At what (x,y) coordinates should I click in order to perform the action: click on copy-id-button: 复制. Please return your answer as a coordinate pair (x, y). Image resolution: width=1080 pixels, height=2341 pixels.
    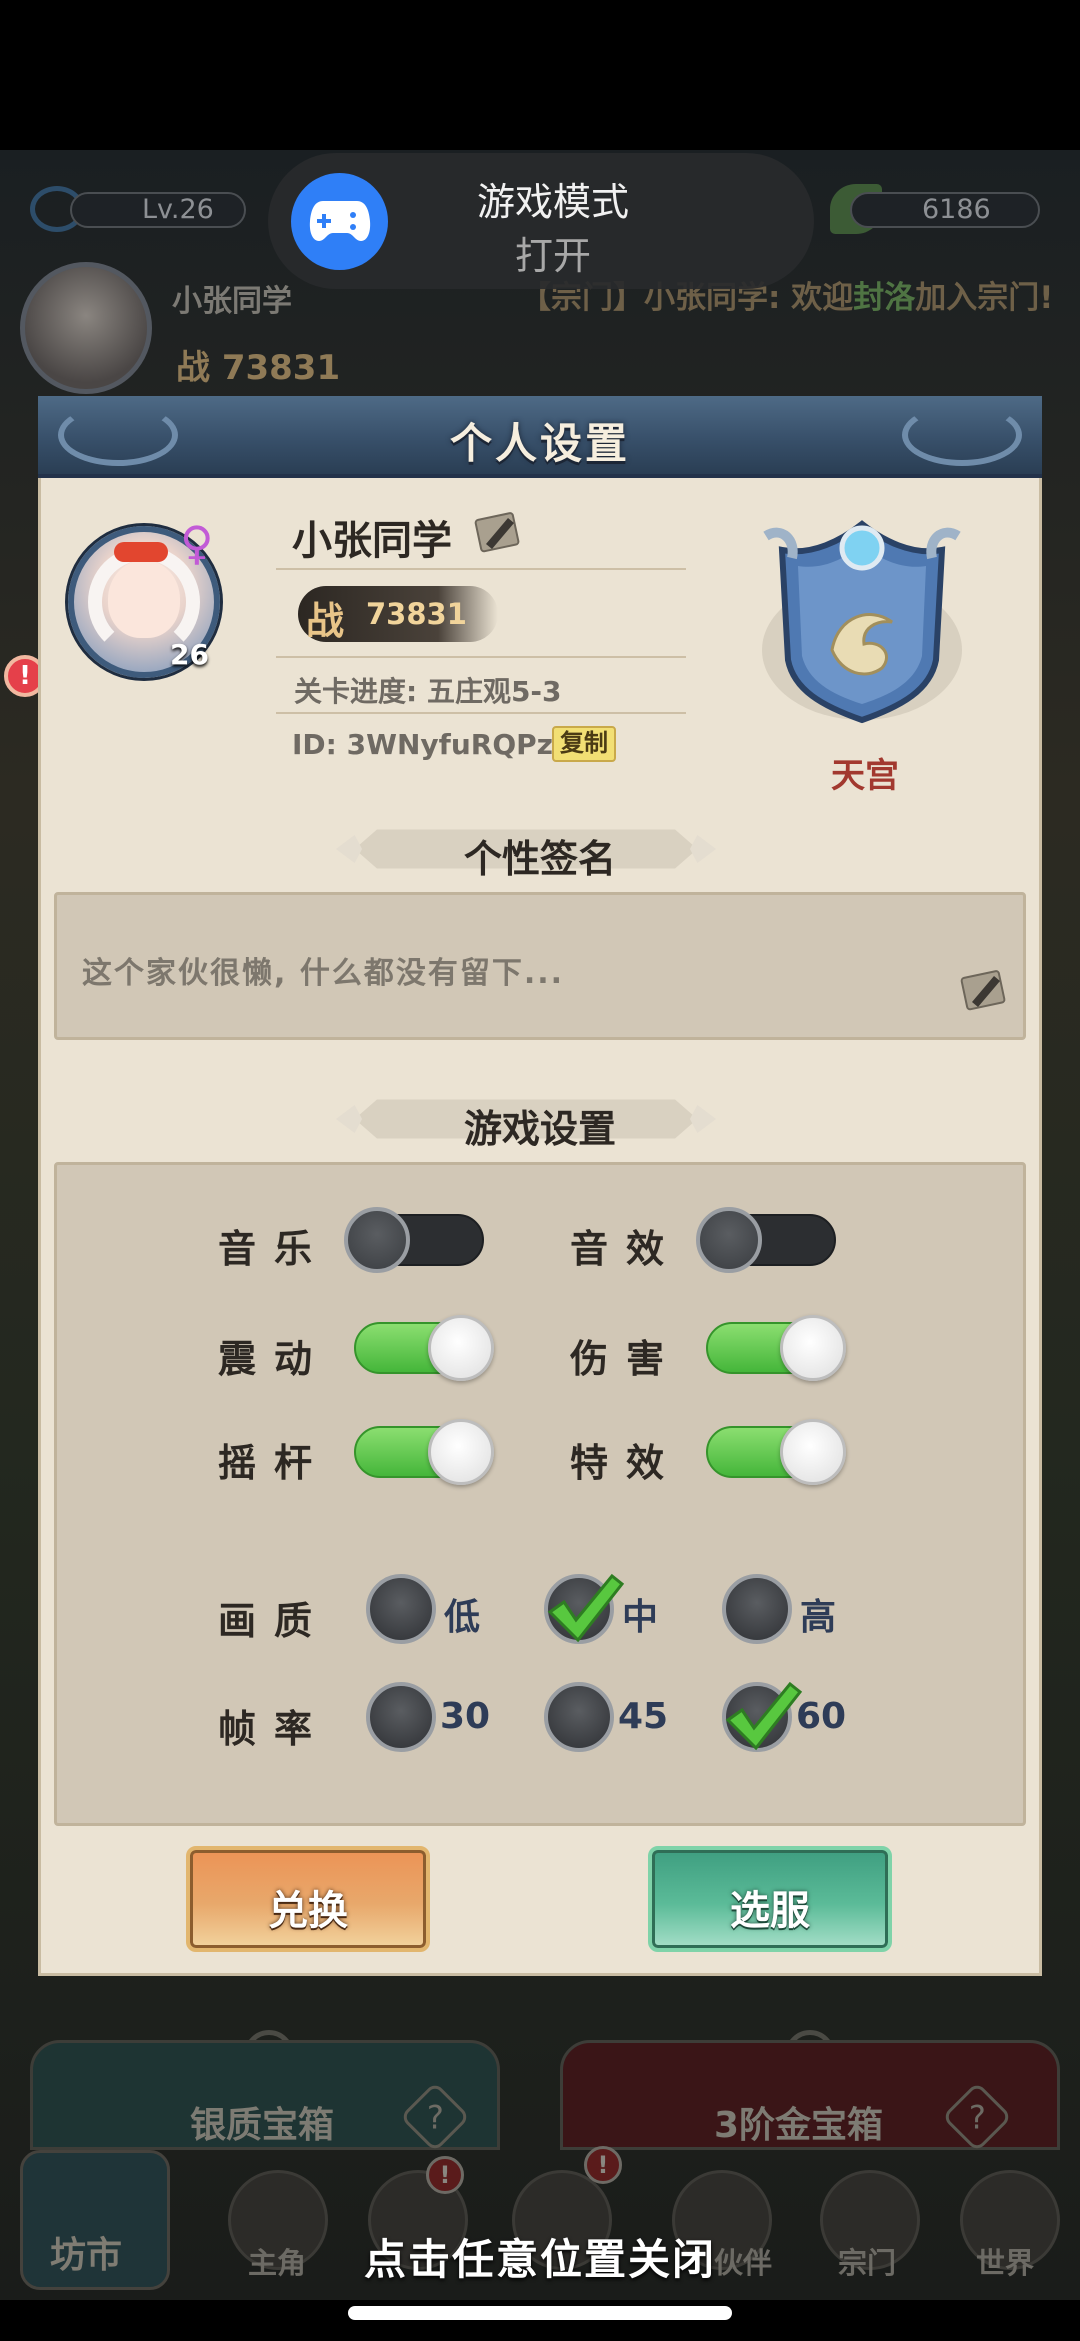
    Looking at the image, I should click on (584, 744).